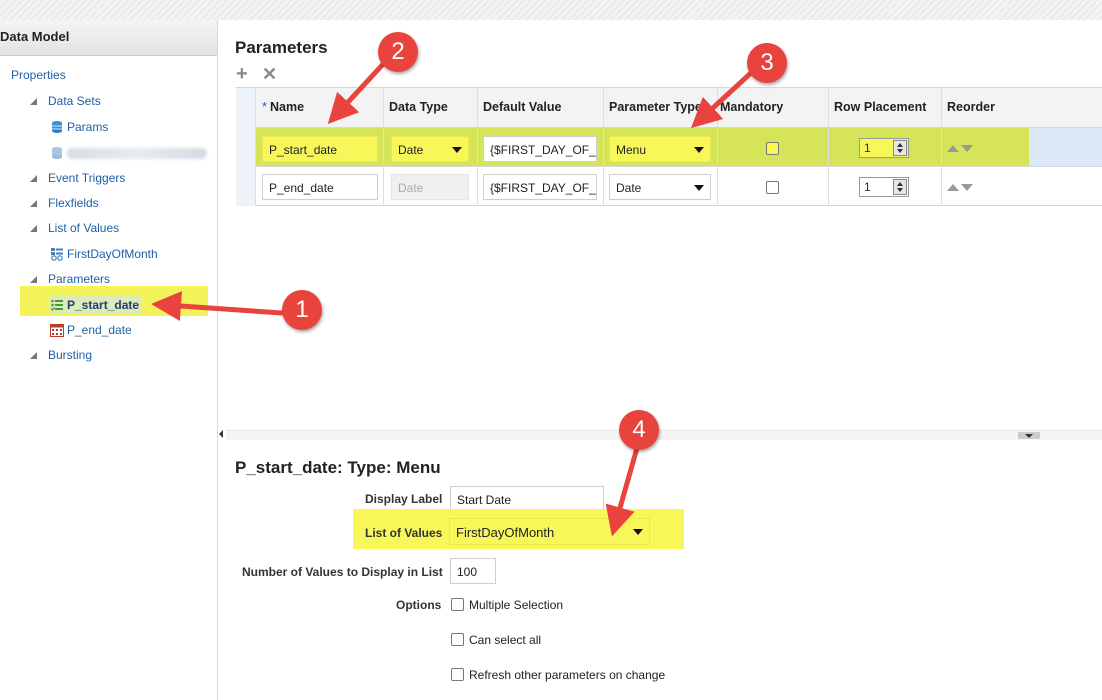 Image resolution: width=1102 pixels, height=700 pixels. What do you see at coordinates (551, 10) in the screenshot?
I see `top-strip` at bounding box center [551, 10].